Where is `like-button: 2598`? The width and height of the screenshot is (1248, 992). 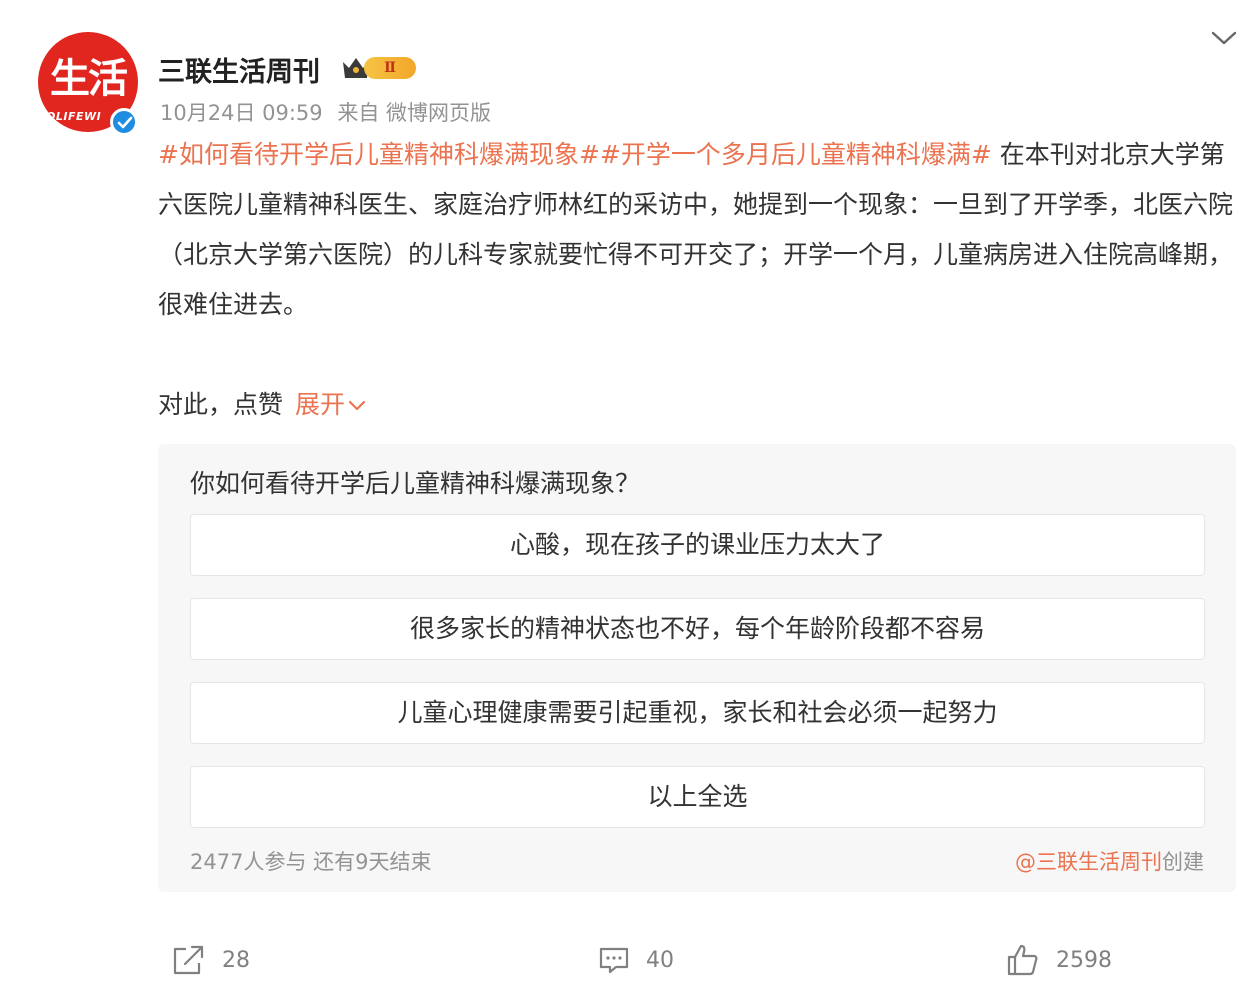
like-button: 2598 is located at coordinates (1059, 960).